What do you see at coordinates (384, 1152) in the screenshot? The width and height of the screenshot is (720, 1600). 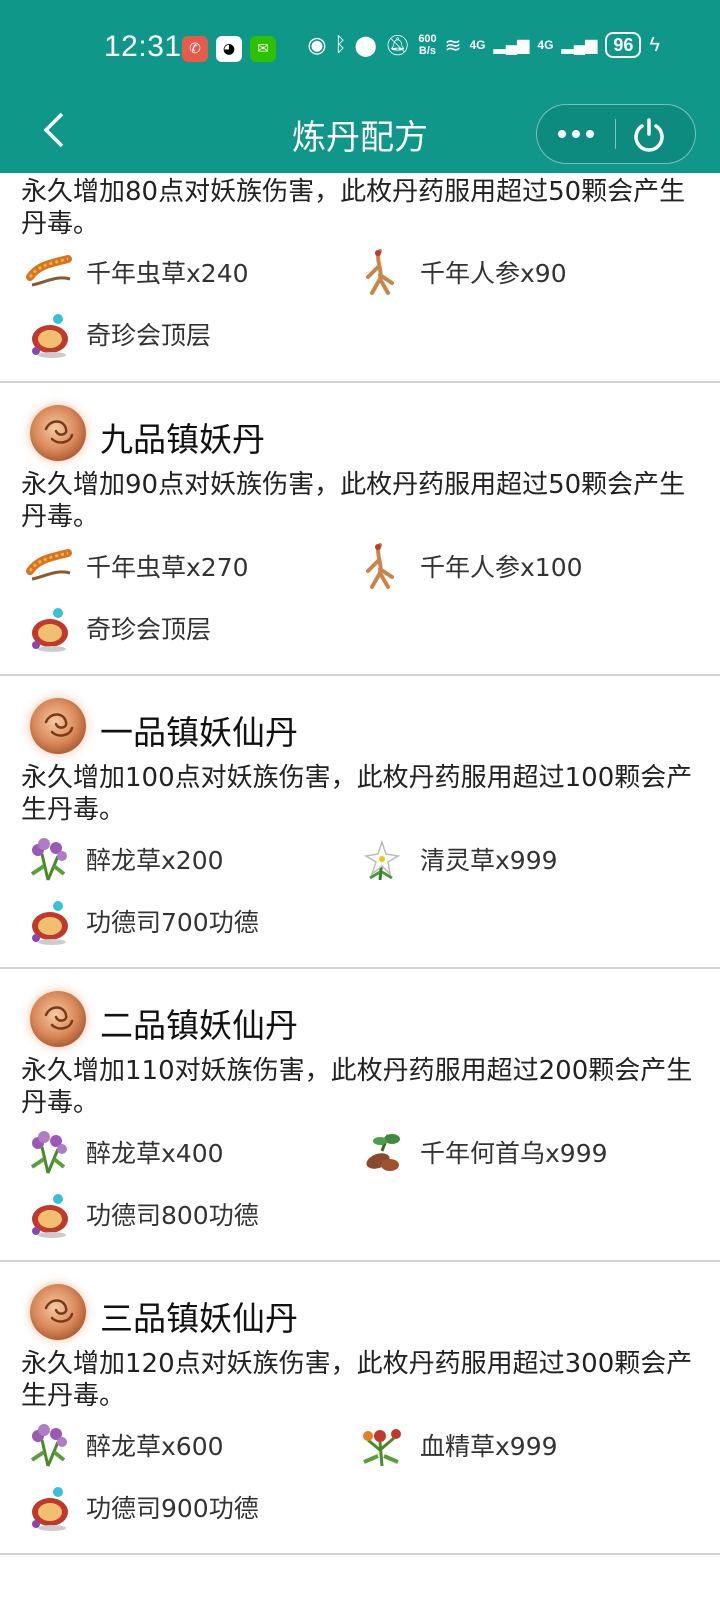 I see `heshouwu-icon` at bounding box center [384, 1152].